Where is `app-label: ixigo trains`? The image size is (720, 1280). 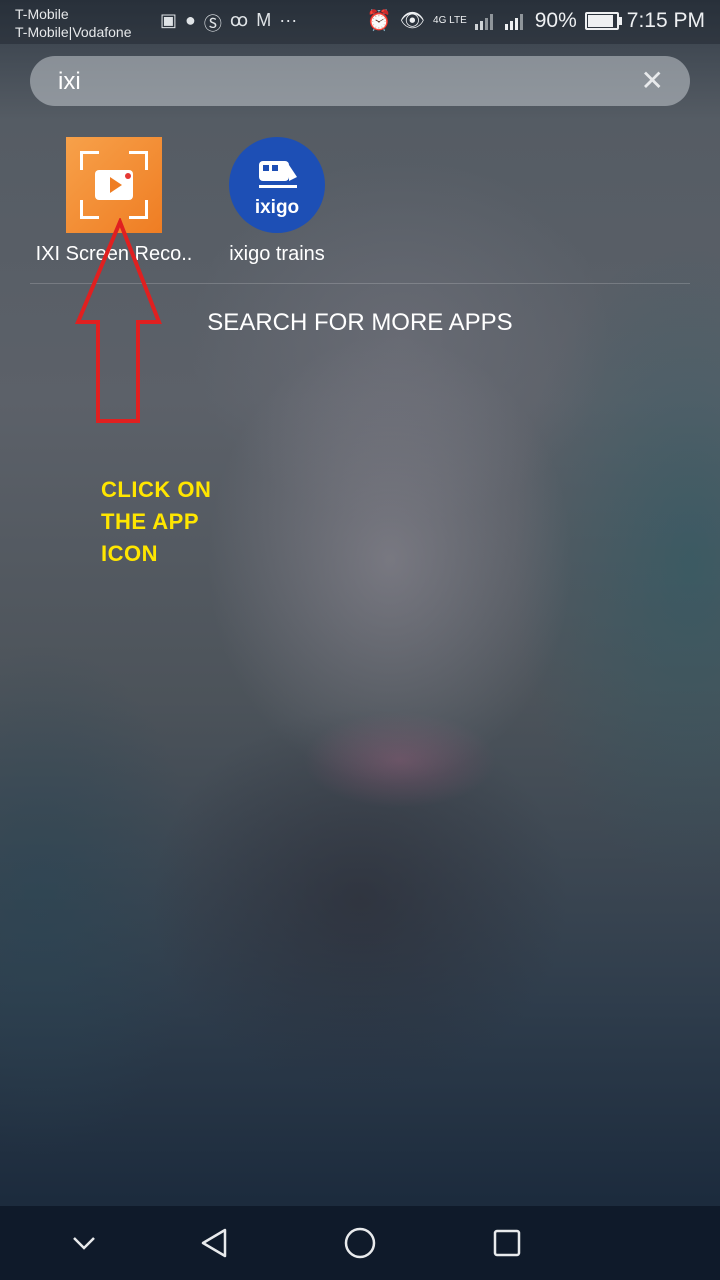
app-label: ixigo trains is located at coordinates (277, 254).